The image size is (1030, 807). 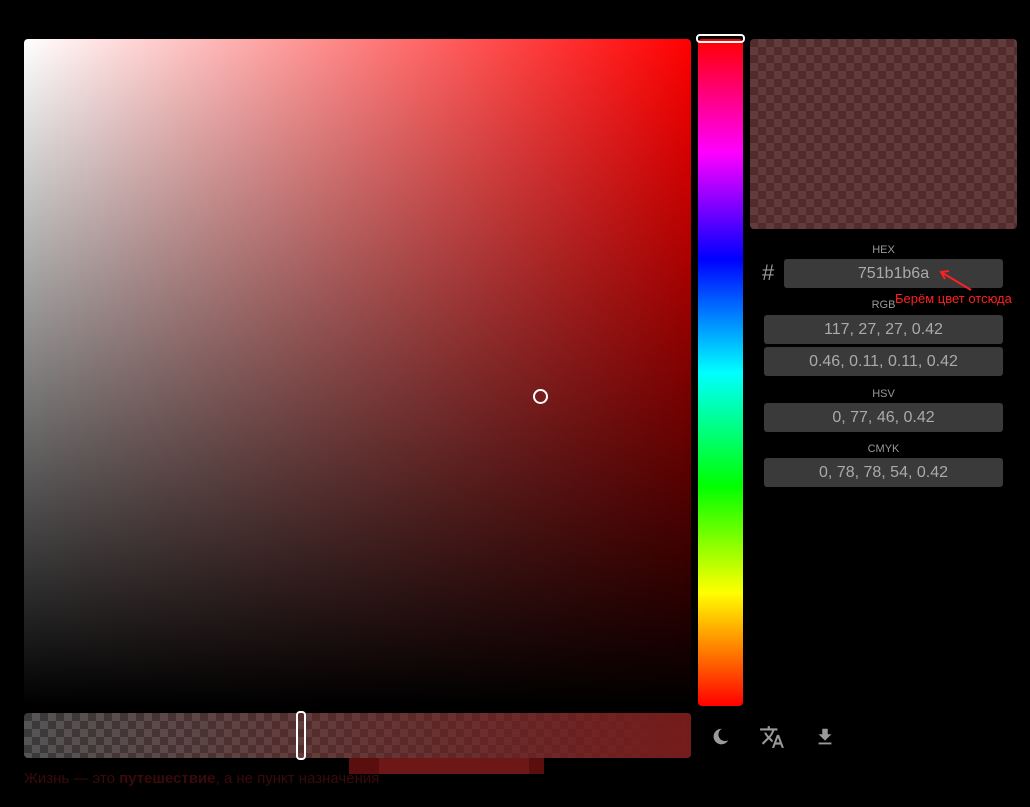 I want to click on hue-slider, so click(x=720, y=370).